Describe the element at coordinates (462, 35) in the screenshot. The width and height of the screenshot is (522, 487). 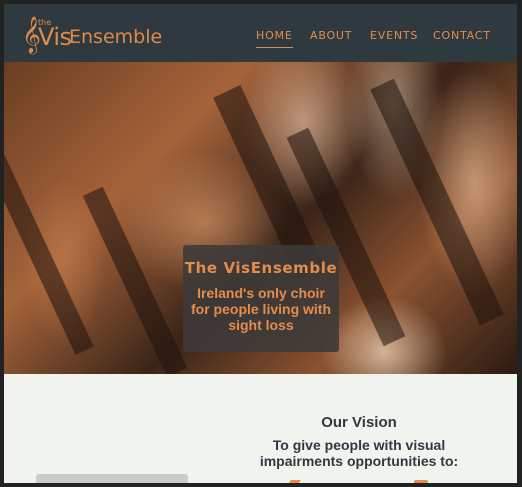
I see `nav-contact: CONTACT` at that location.